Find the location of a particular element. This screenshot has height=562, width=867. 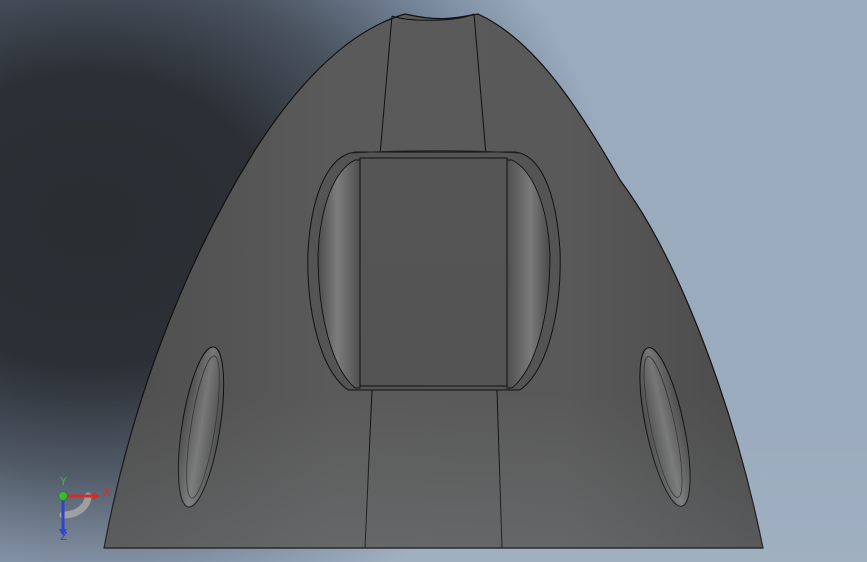

x-axis-label: X is located at coordinates (107, 492).